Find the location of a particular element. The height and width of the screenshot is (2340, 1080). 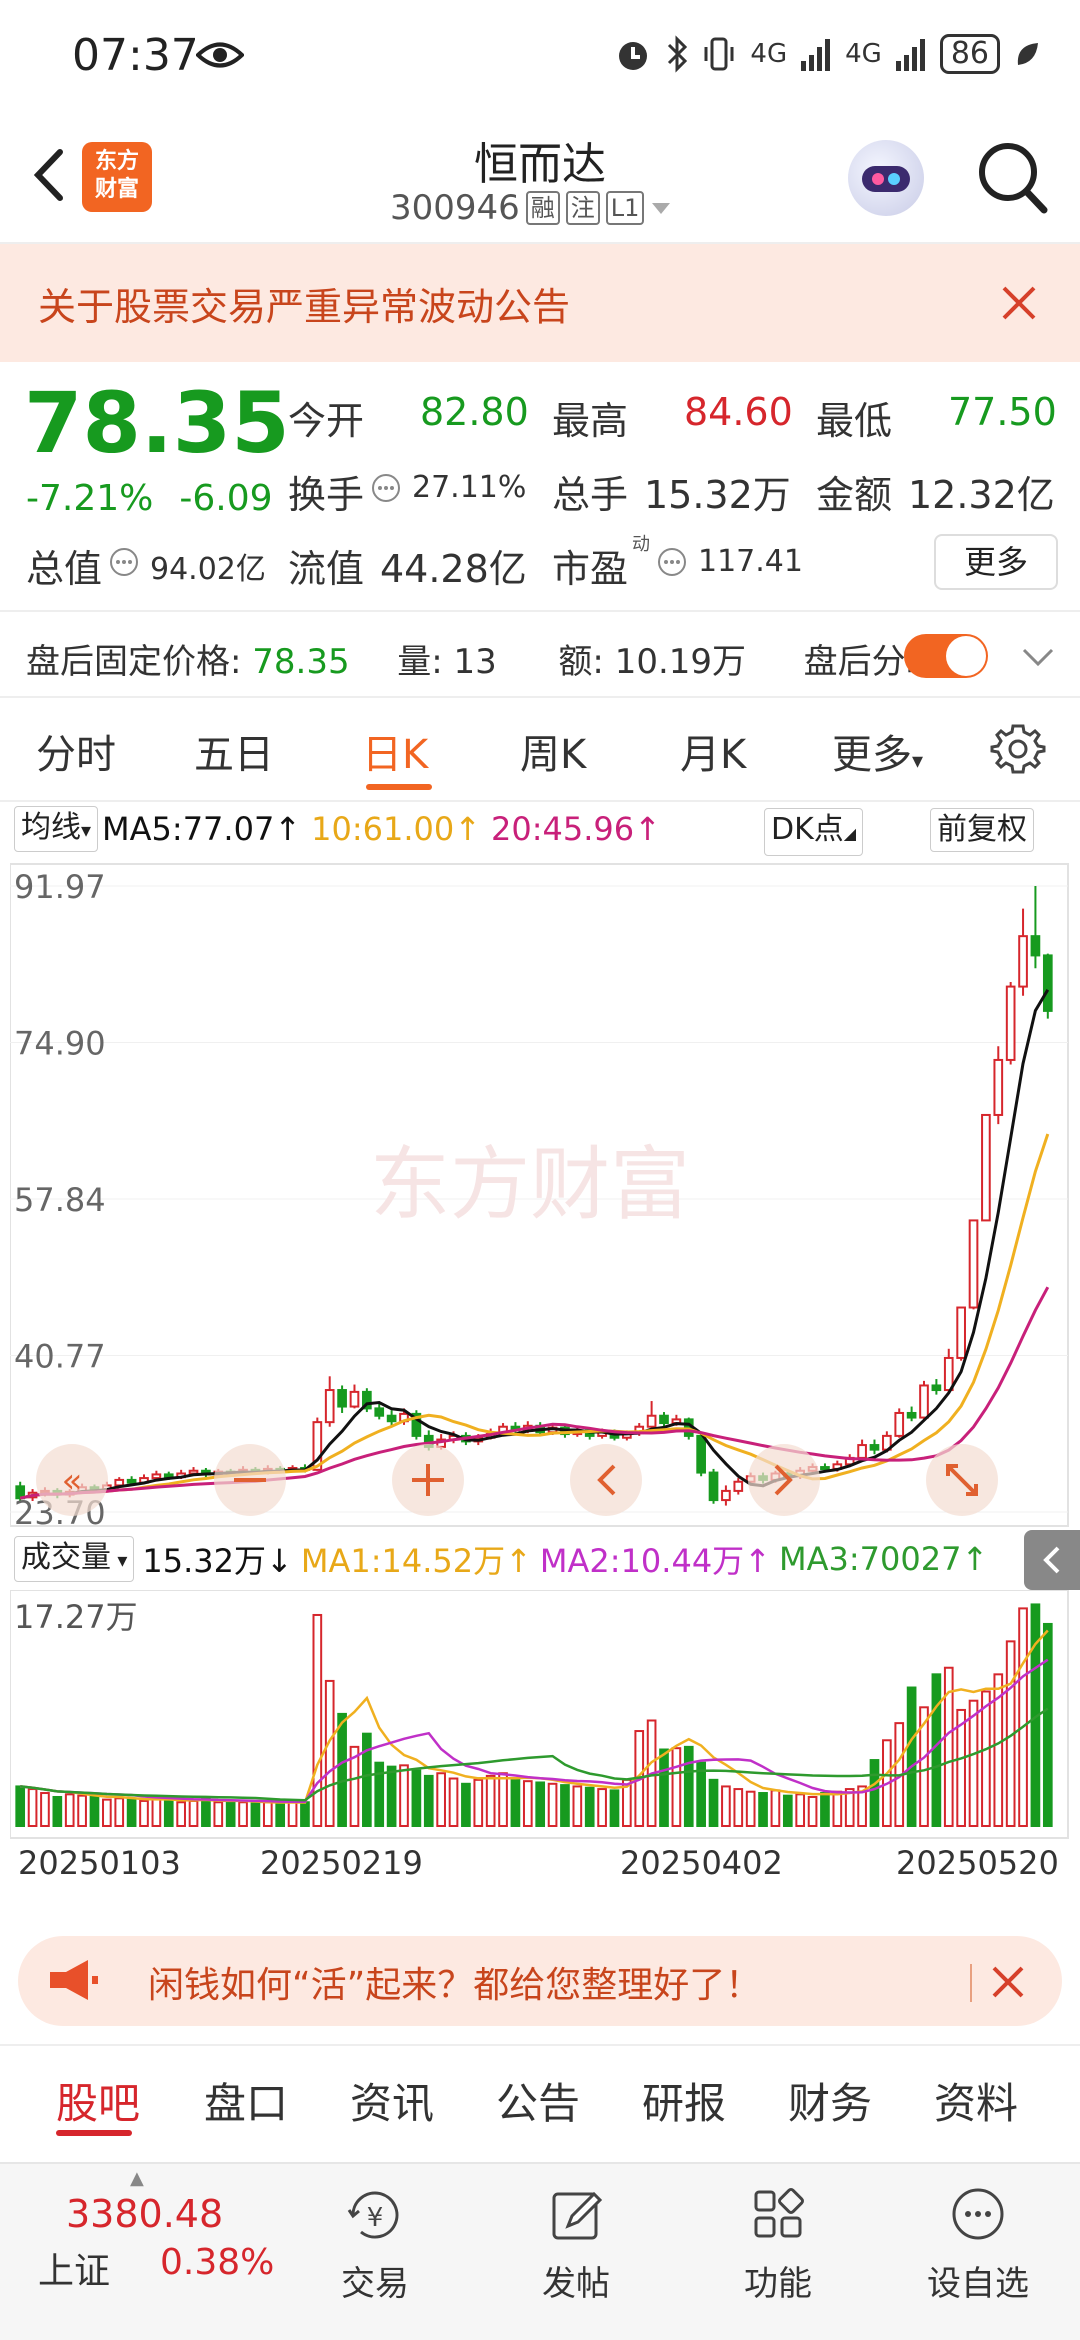

zoom-out-icon is located at coordinates (250, 1480).